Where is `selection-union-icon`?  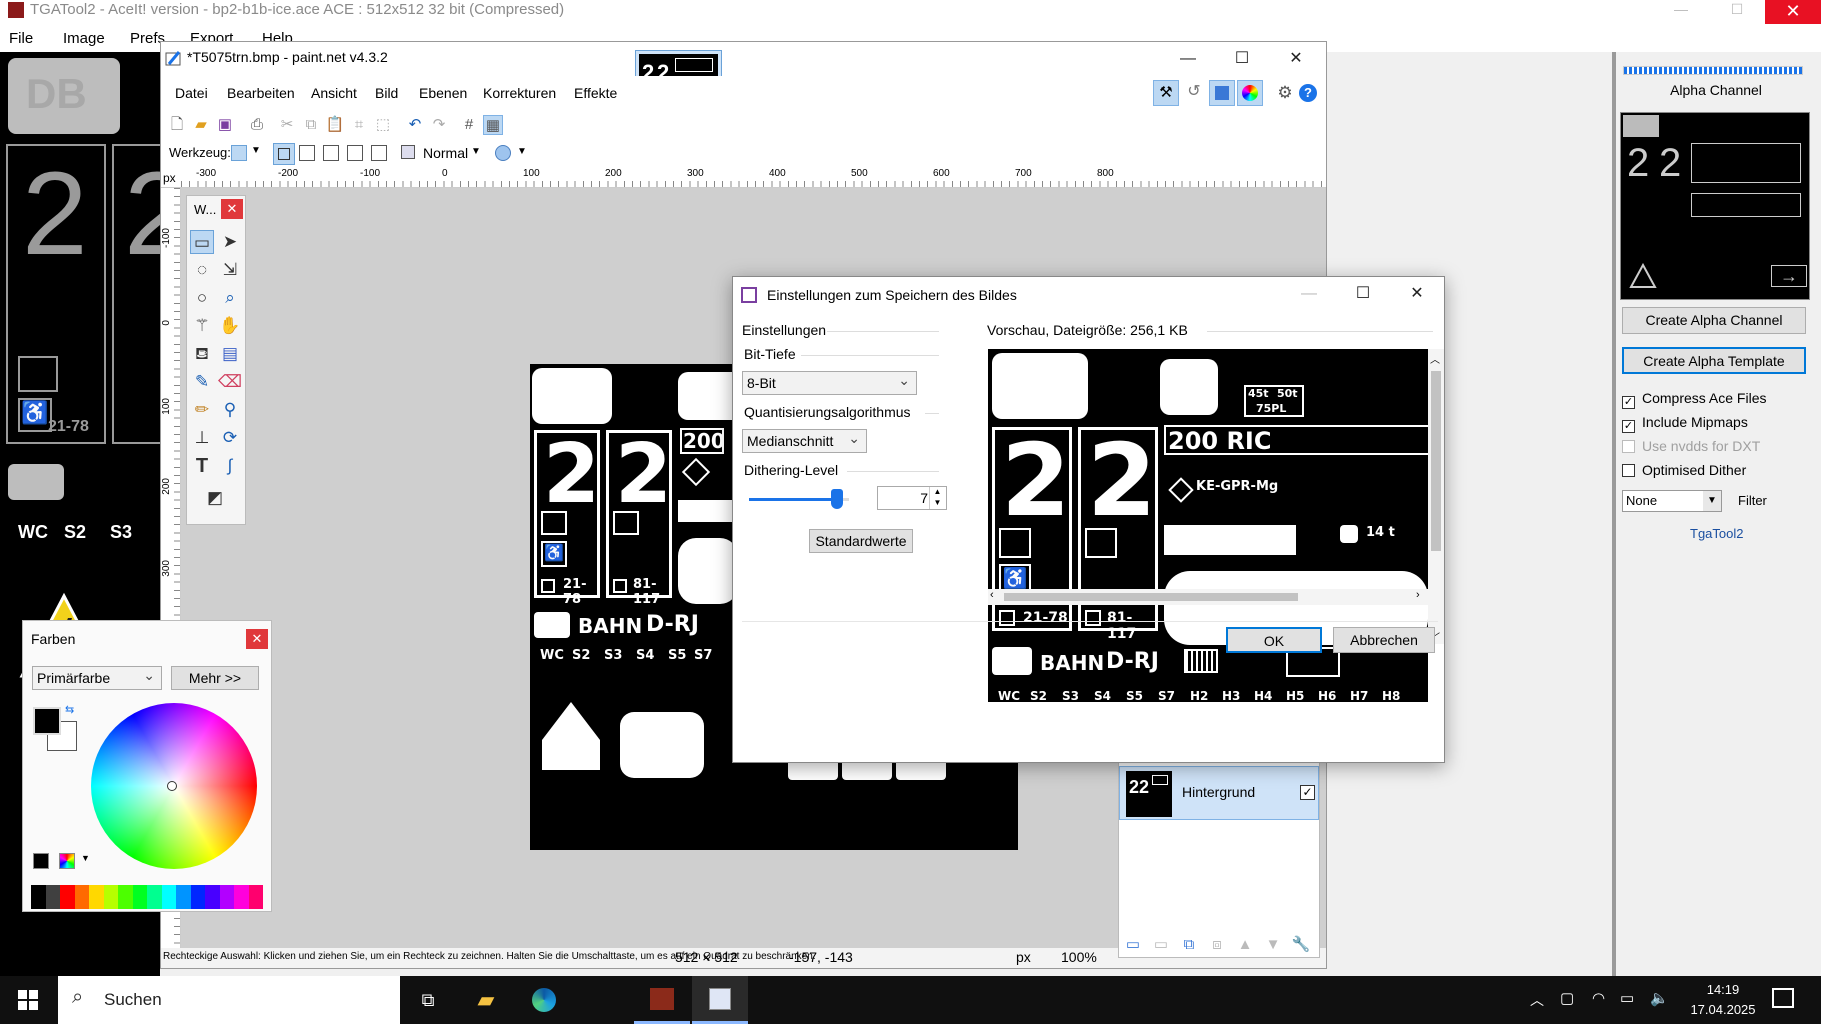 selection-union-icon is located at coordinates (307, 153).